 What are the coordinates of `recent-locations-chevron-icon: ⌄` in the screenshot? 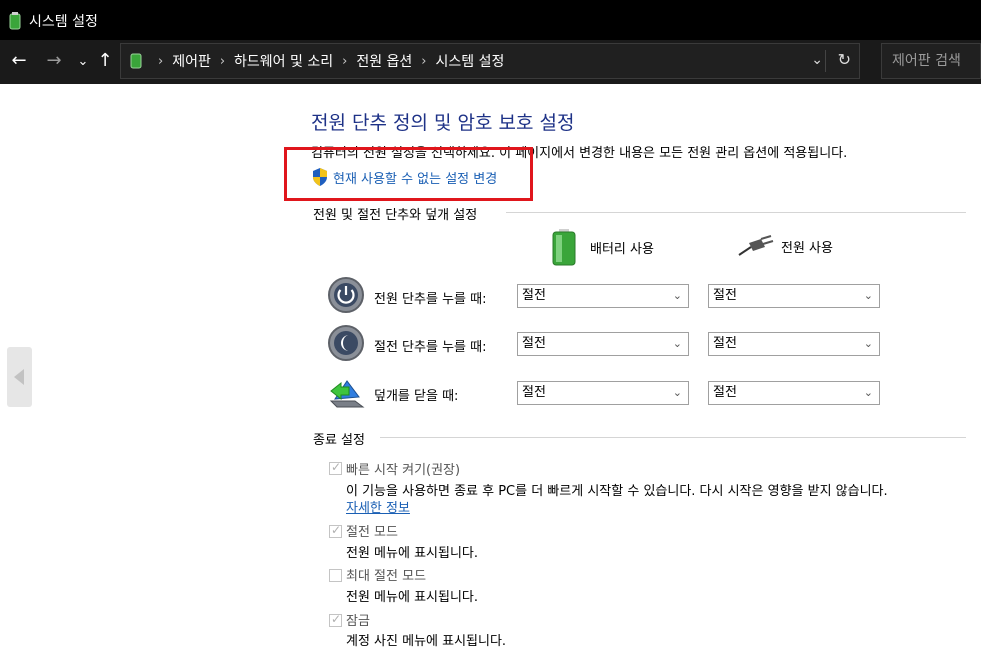 It's located at (83, 62).